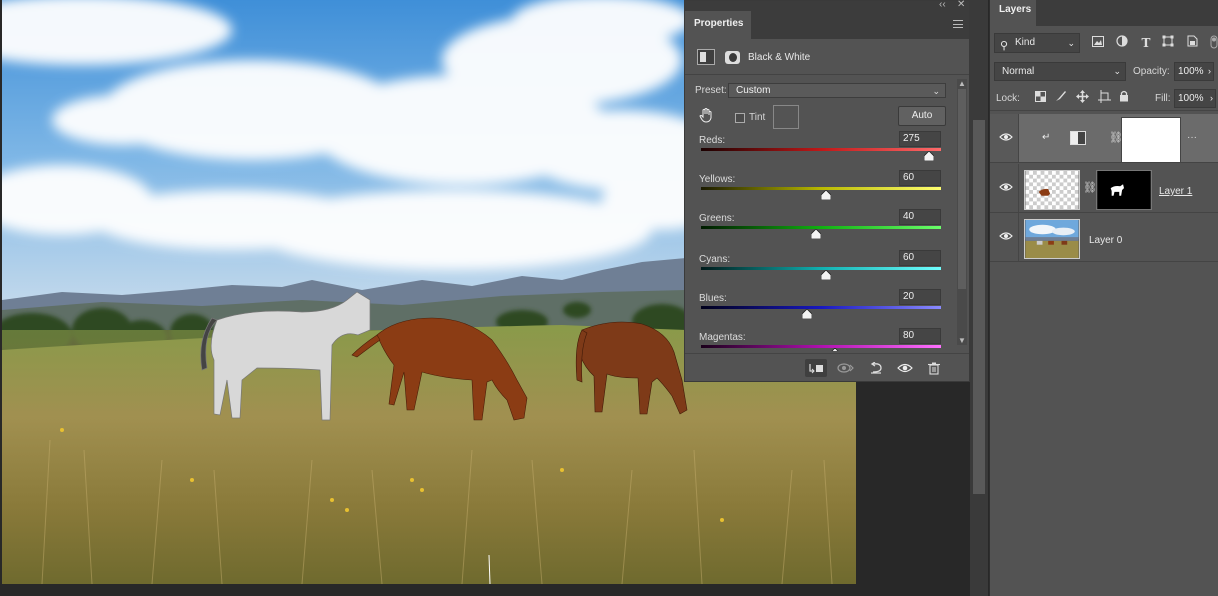 This screenshot has height=596, width=1218. What do you see at coordinates (786, 117) in the screenshot?
I see `tint-color-swatch` at bounding box center [786, 117].